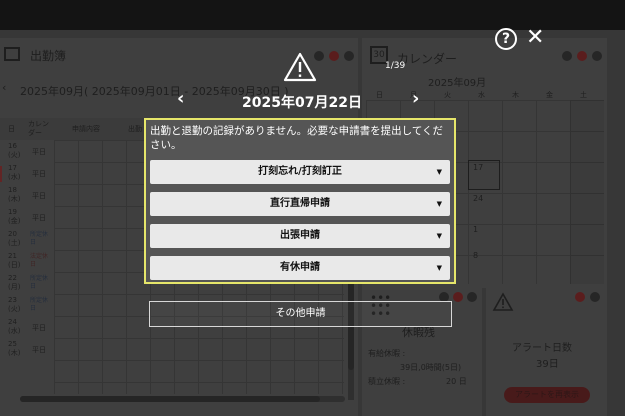  I want to click on paid-leave-button: 有休申請 ▼, so click(300, 268).